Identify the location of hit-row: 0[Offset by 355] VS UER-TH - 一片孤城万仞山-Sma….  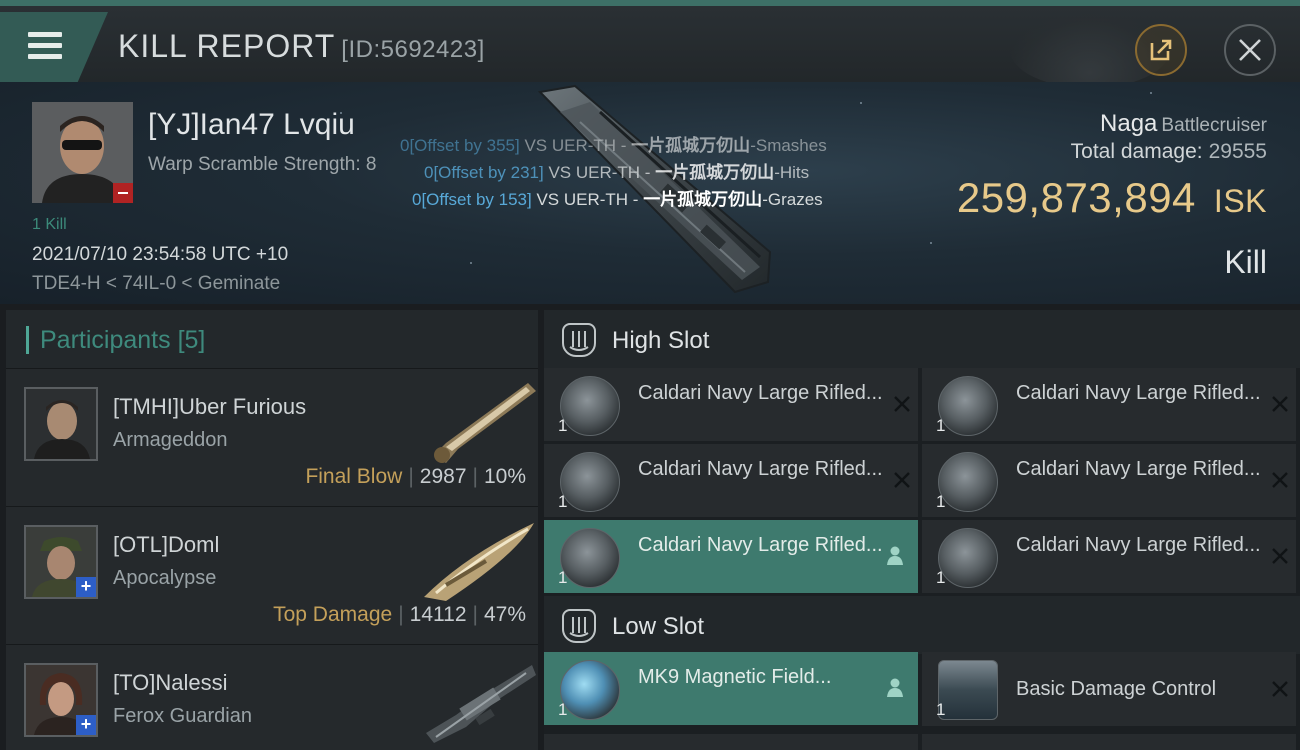
(613, 145).